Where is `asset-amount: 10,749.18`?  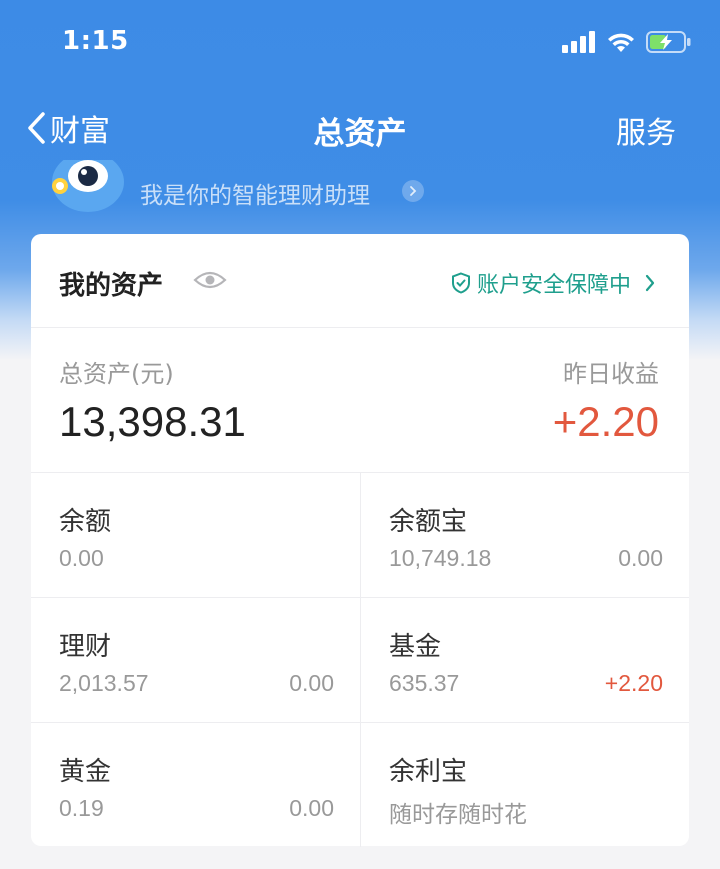
asset-amount: 10,749.18 is located at coordinates (440, 558).